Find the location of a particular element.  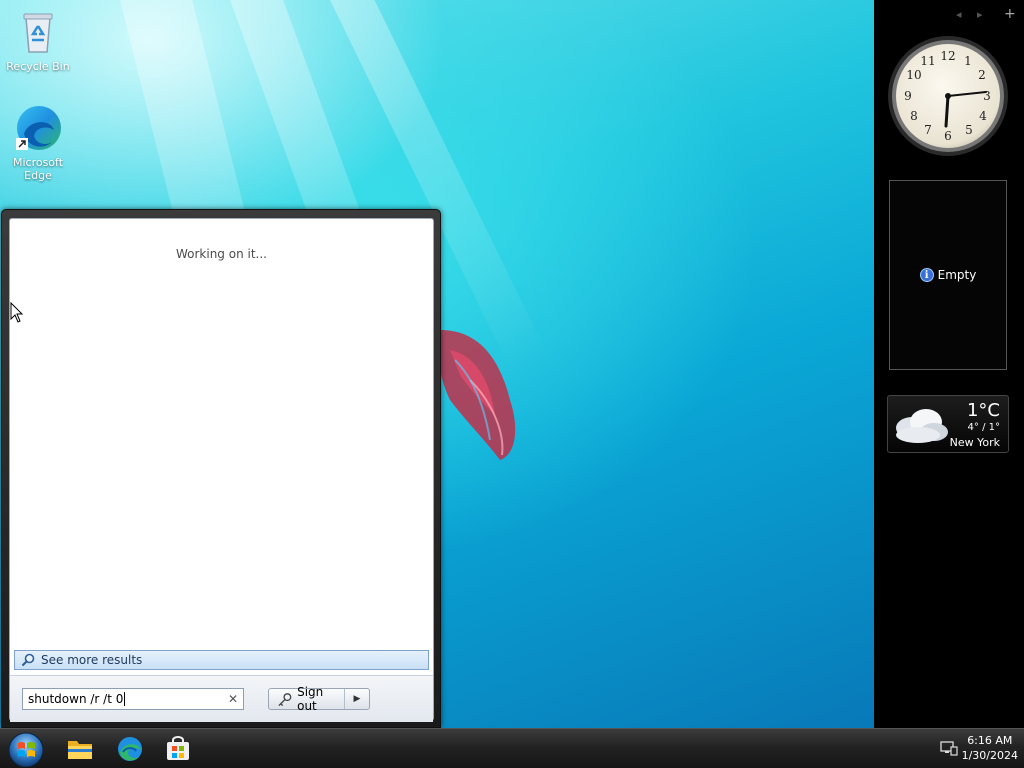

desktop-icon-label: Microsoft Edge is located at coordinates (38, 169).